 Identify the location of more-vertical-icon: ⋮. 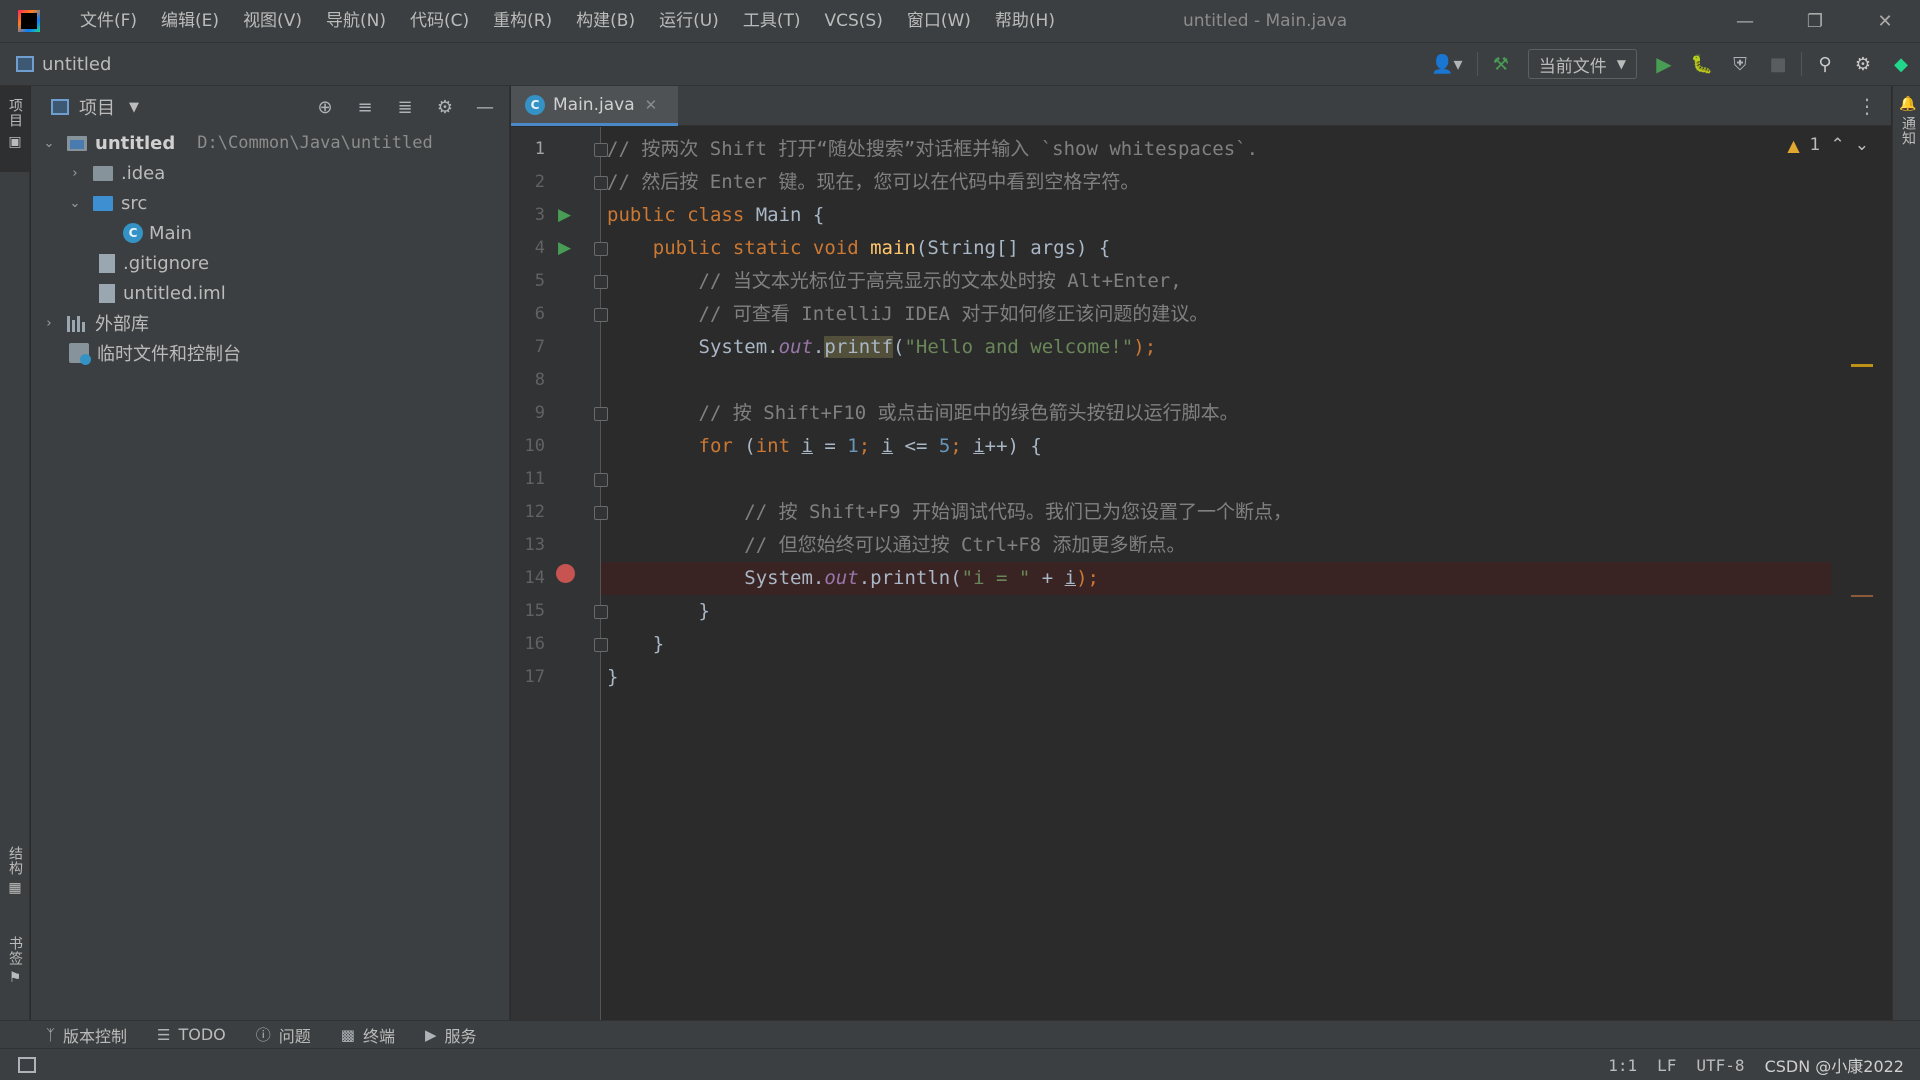
(1867, 106).